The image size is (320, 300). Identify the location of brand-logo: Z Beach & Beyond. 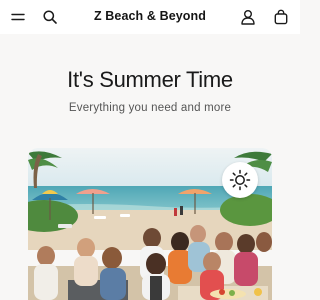
(150, 16).